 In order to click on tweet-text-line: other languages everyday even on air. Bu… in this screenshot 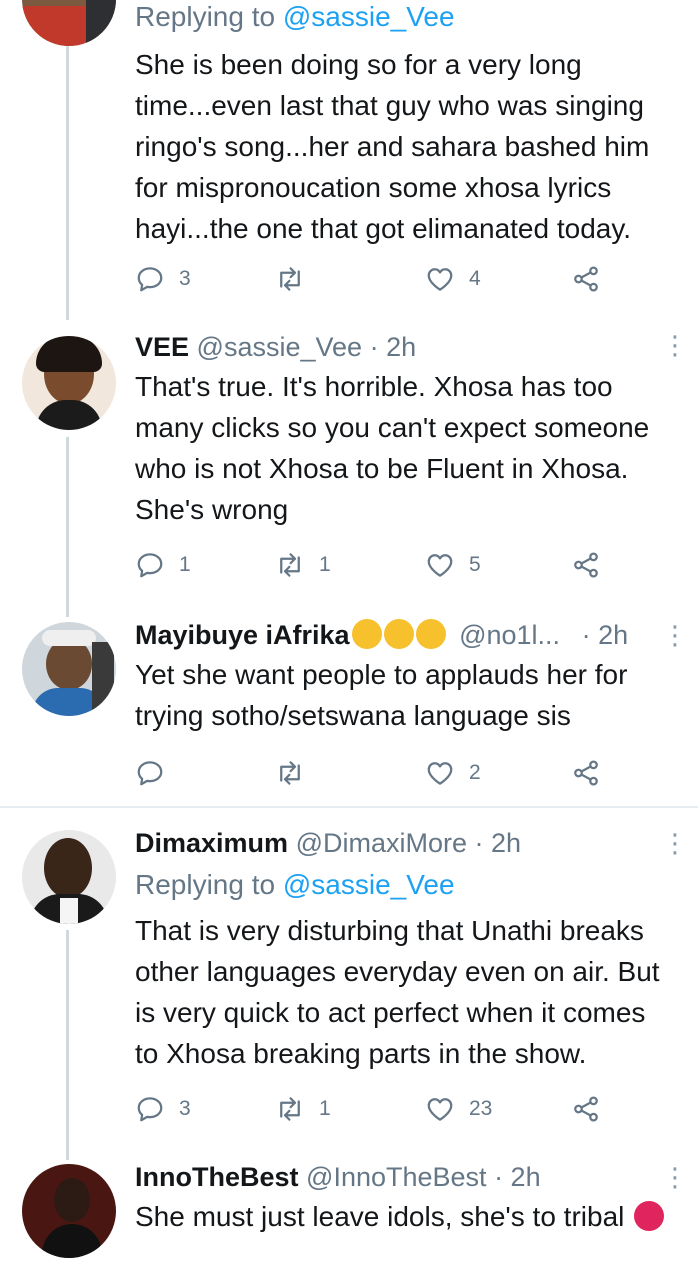, I will do `click(397, 971)`.